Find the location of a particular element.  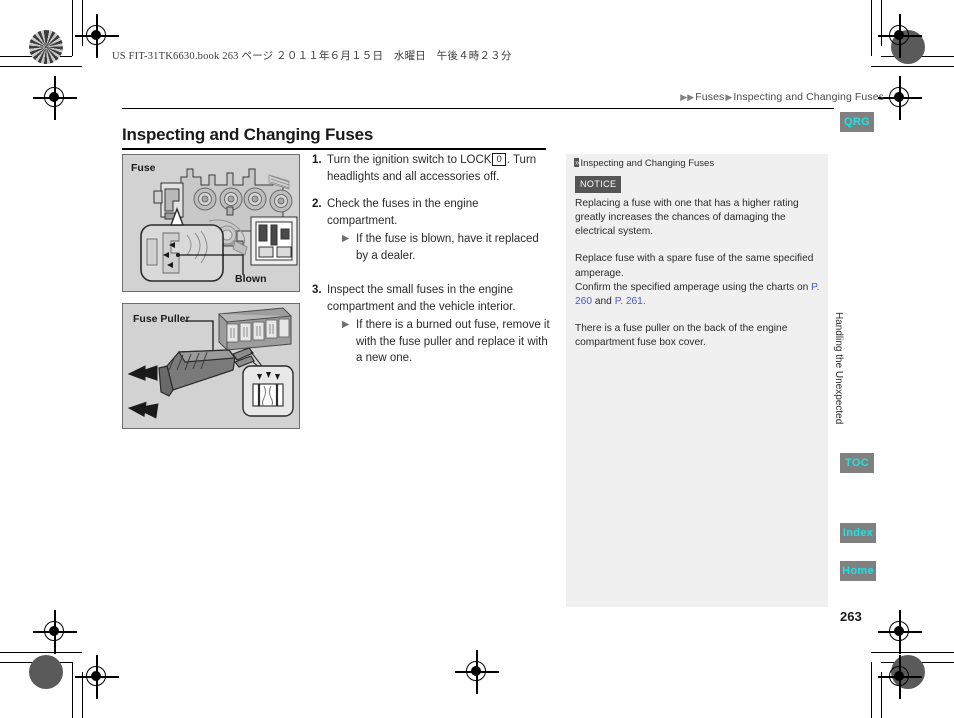

page-title: Inspecting and Changing Fuses is located at coordinates (248, 134).